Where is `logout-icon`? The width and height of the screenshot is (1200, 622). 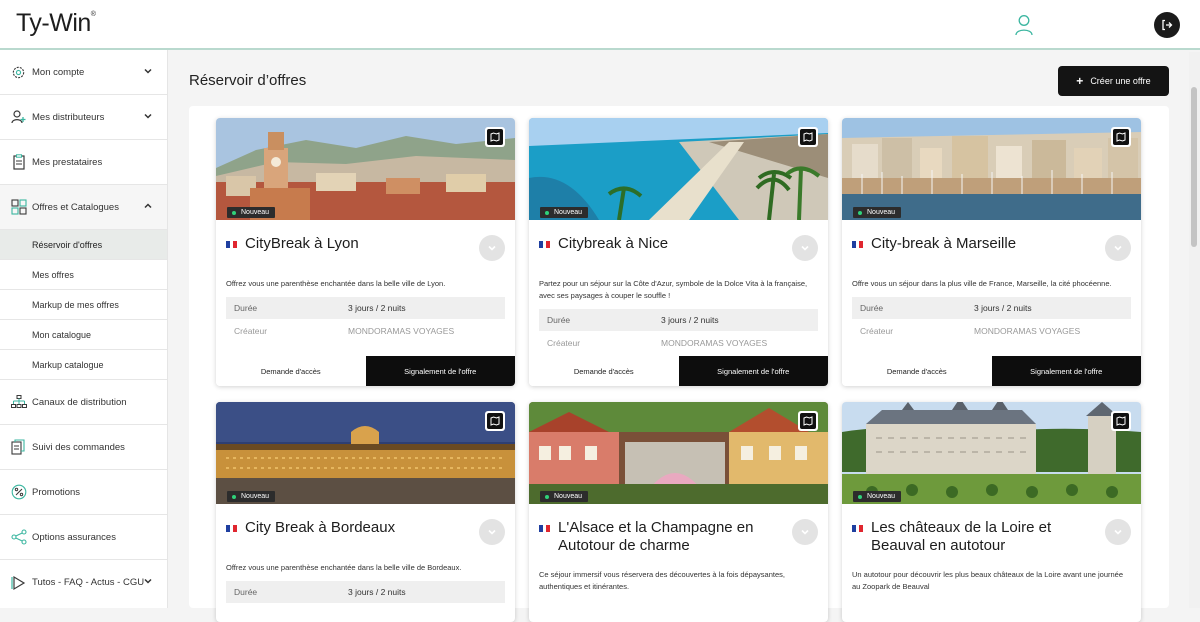
logout-icon is located at coordinates (1167, 25).